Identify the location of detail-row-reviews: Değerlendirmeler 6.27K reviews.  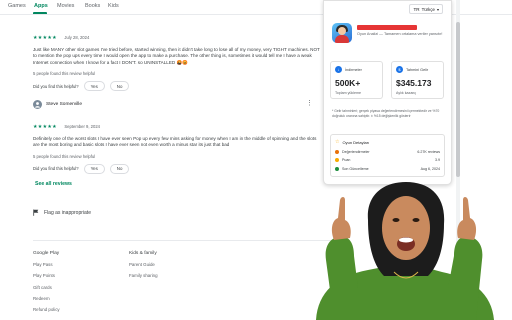
(387, 151).